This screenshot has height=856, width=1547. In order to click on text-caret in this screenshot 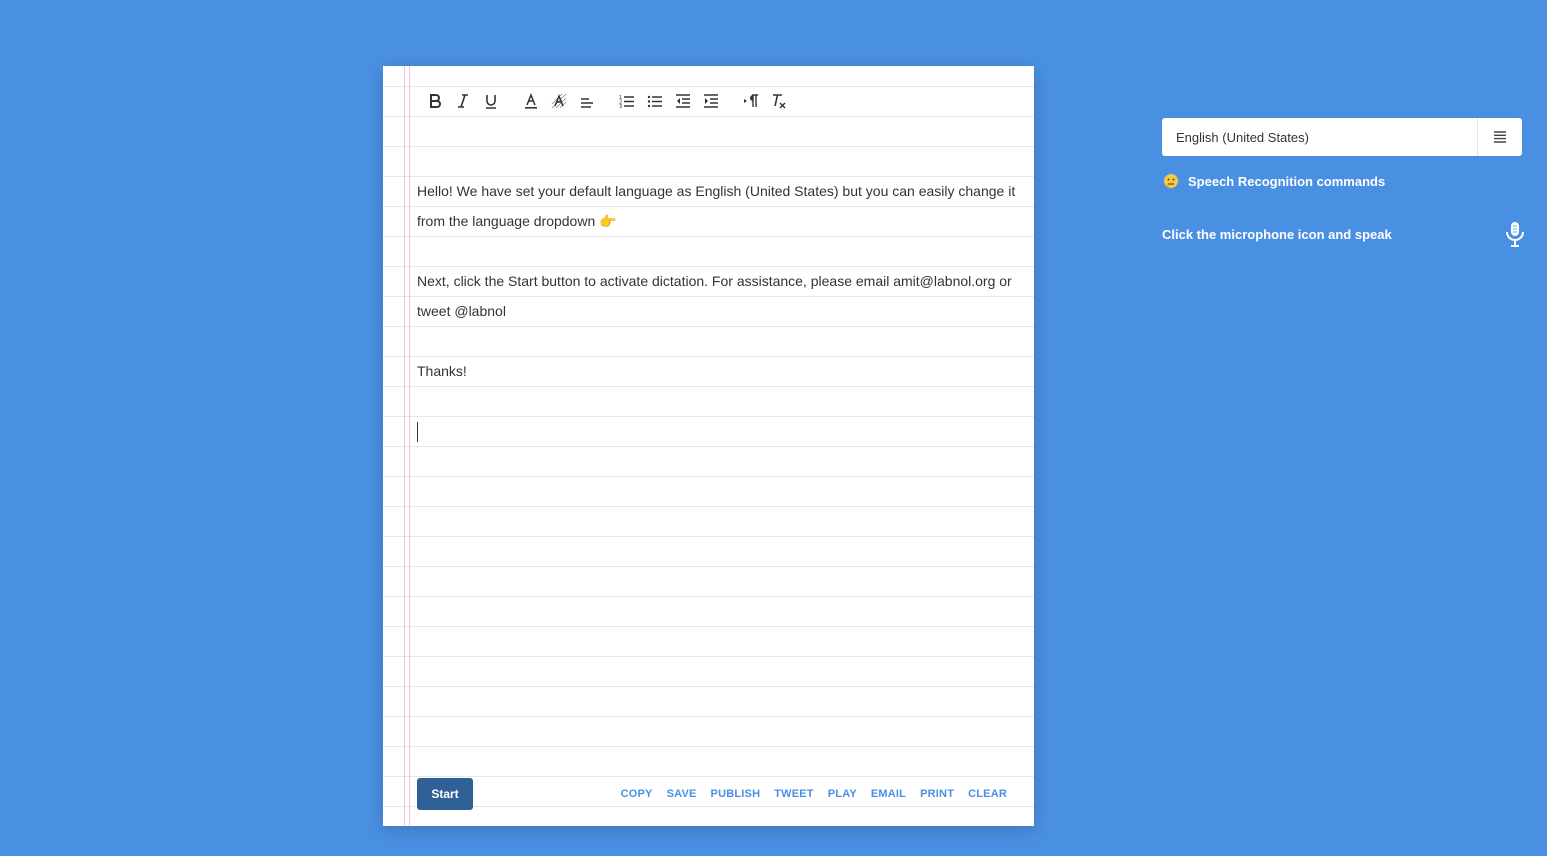, I will do `click(417, 432)`.